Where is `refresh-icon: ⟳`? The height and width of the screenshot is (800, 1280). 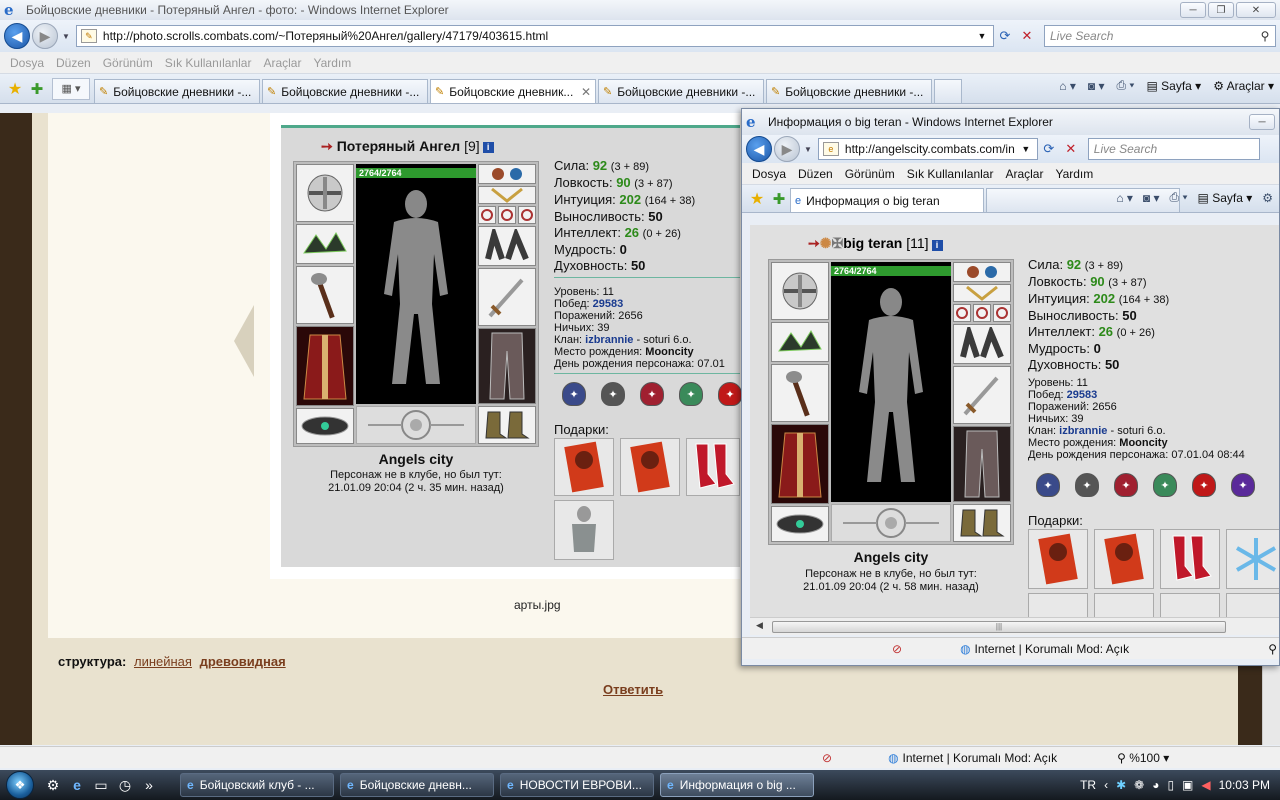
refresh-icon: ⟳ is located at coordinates (1005, 36).